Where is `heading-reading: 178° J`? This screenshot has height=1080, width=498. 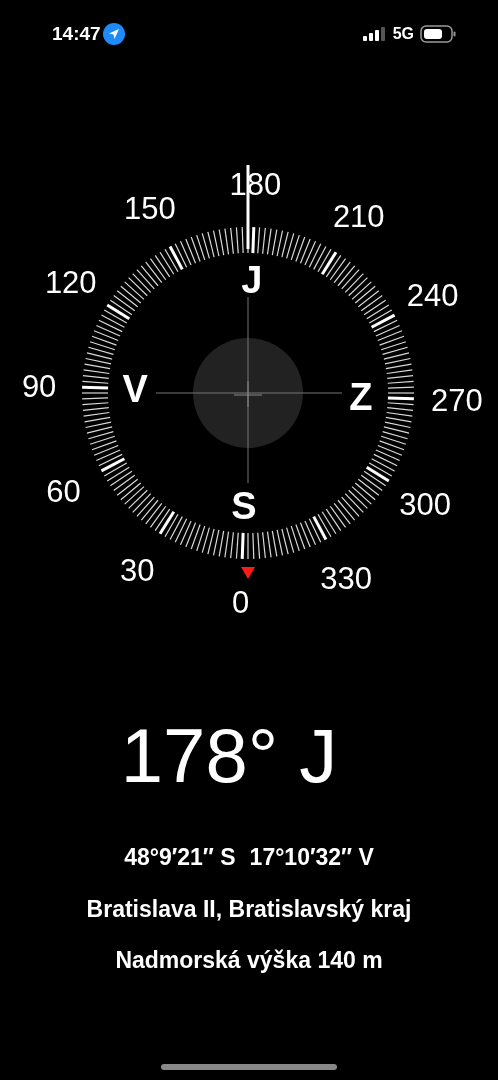
heading-reading: 178° J is located at coordinates (229, 756).